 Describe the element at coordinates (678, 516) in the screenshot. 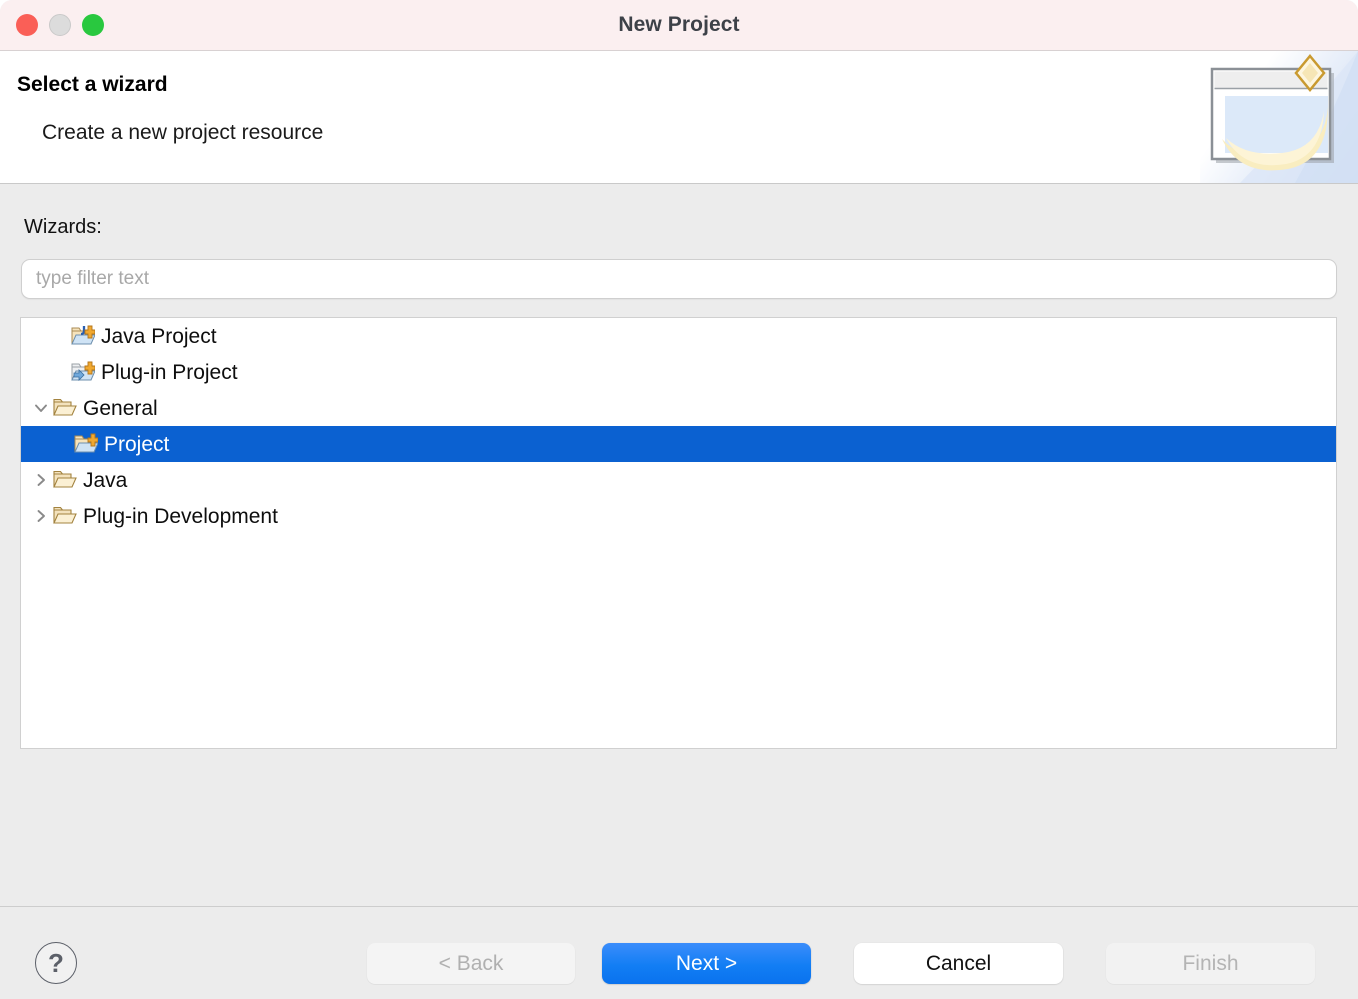

I see `tree-item-plugin-development: Plug-in Development` at that location.